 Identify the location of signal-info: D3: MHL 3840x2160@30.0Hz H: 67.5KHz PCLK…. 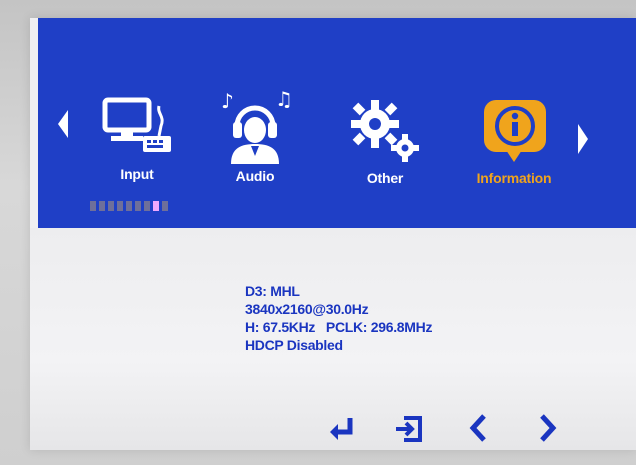
(338, 318).